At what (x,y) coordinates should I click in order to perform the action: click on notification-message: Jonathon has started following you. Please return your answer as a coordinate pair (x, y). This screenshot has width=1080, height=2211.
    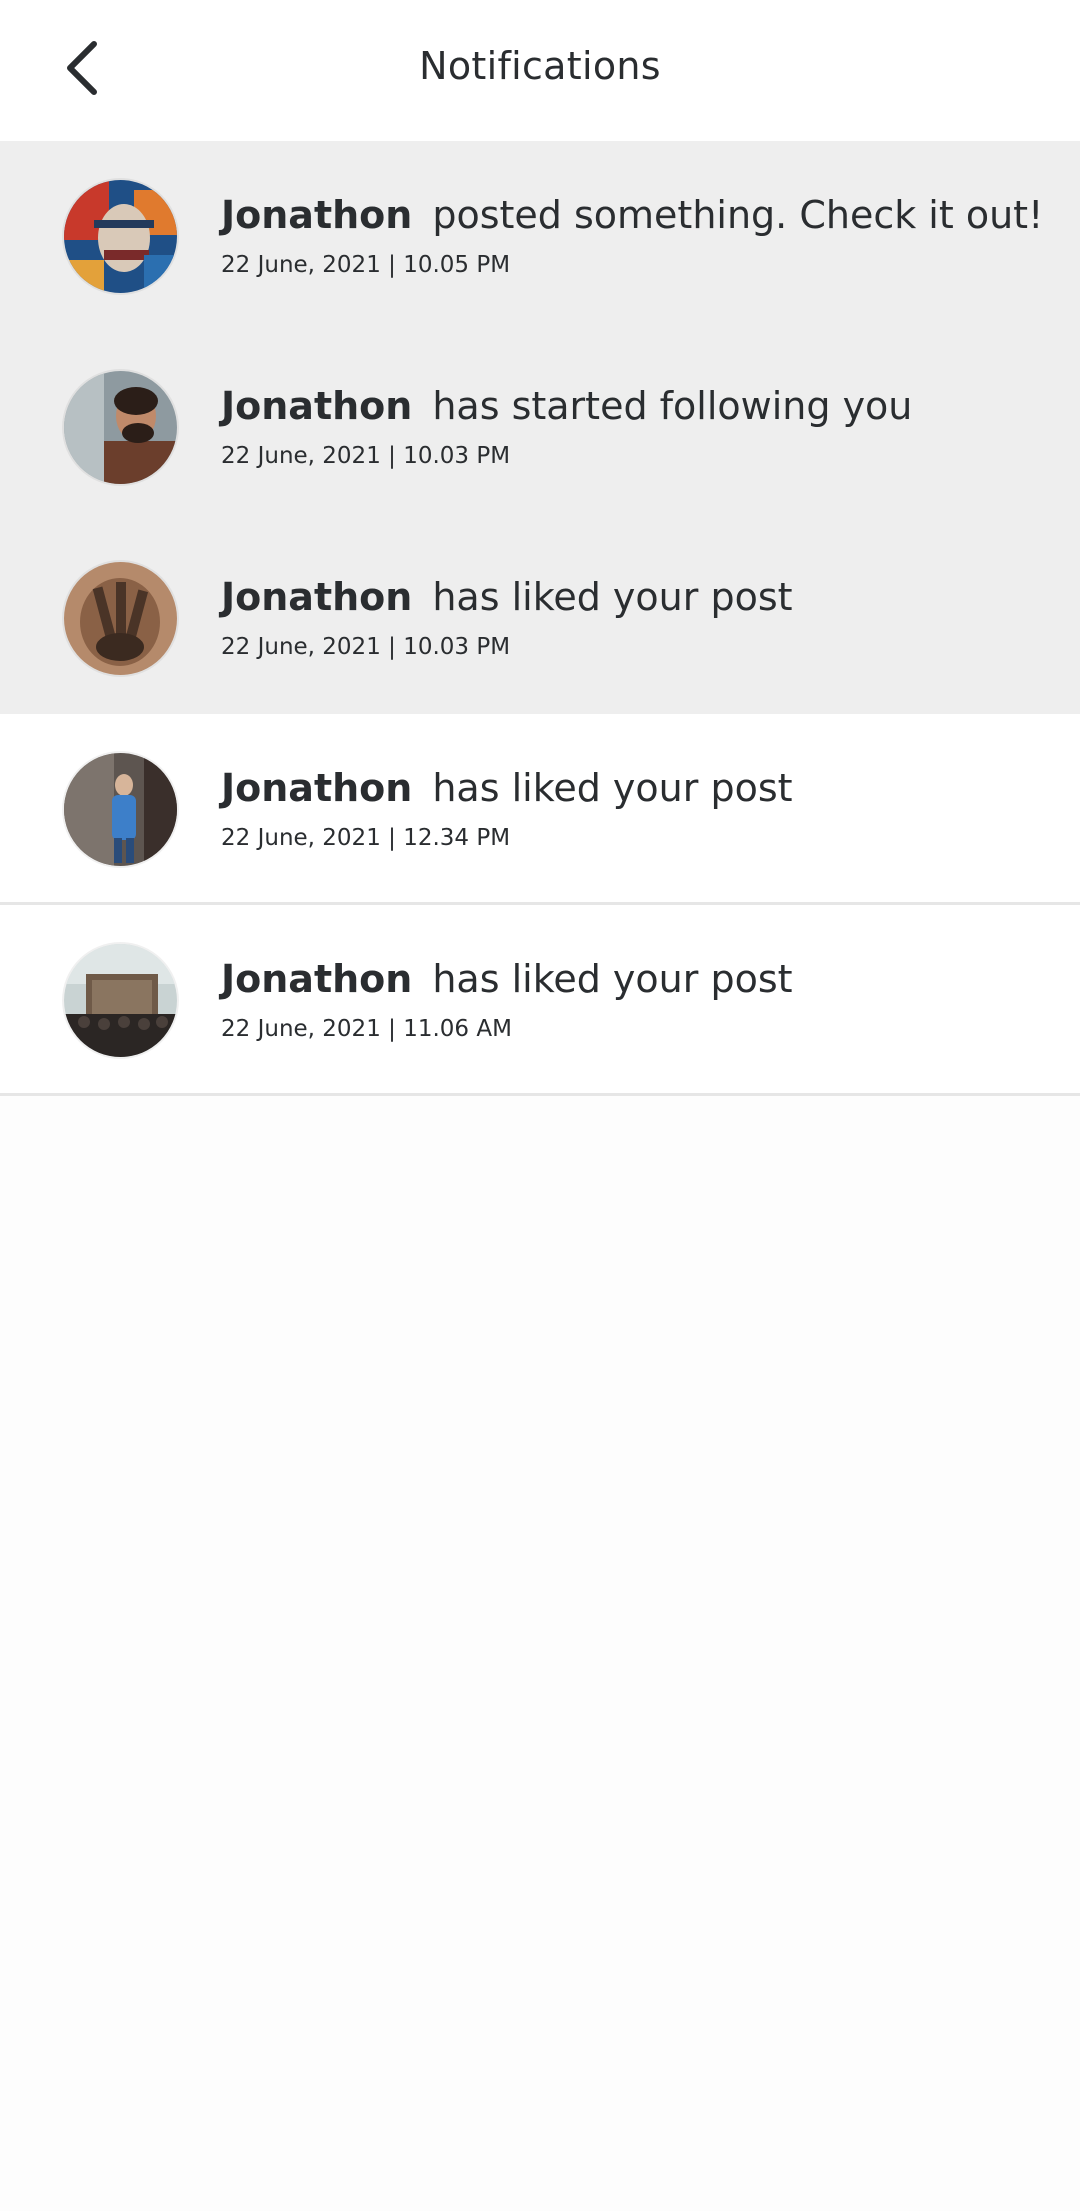
    Looking at the image, I should click on (566, 406).